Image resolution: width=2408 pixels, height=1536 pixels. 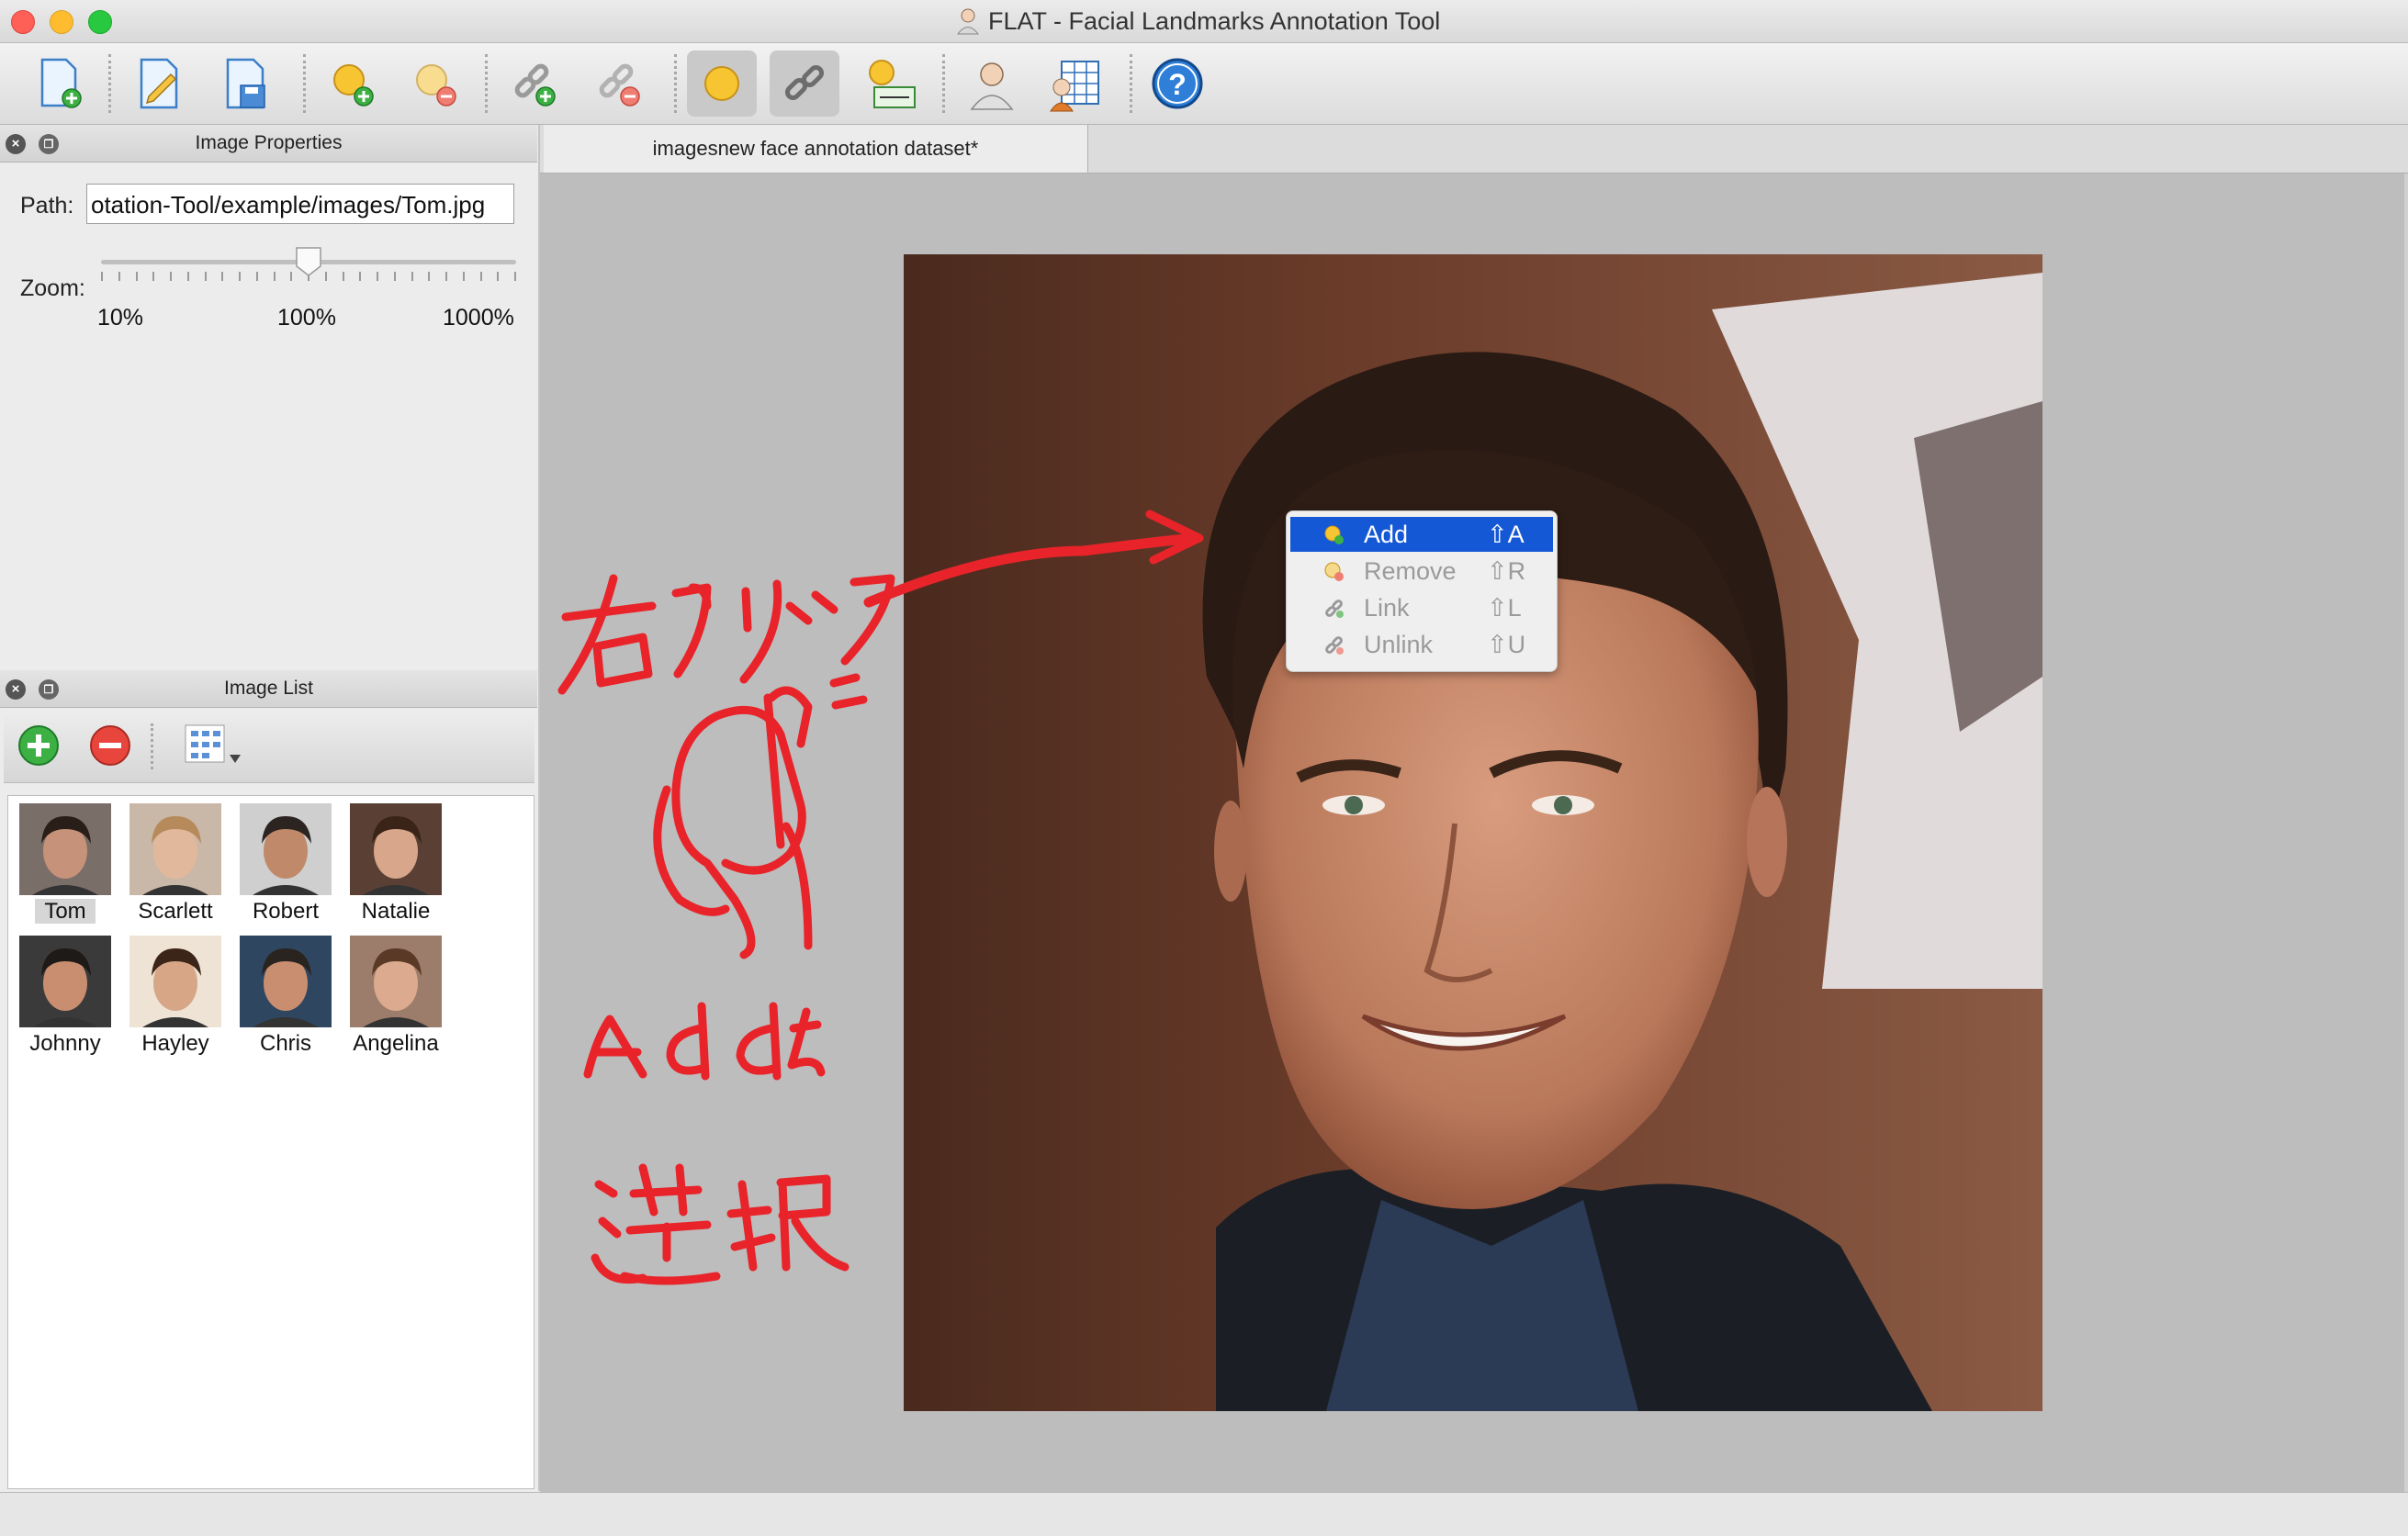 I want to click on add-link-button, so click(x=534, y=83).